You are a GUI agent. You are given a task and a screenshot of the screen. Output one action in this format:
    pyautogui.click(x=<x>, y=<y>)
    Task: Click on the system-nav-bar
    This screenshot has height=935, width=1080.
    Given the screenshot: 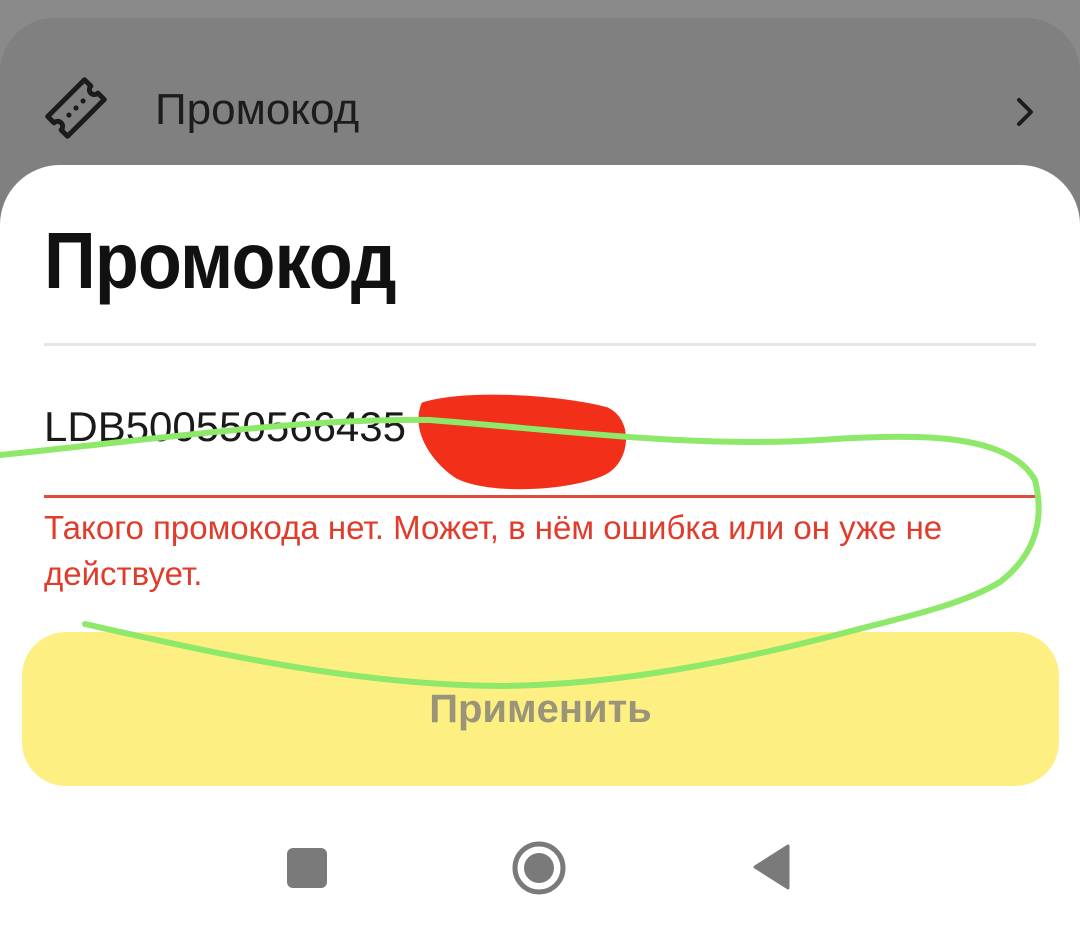 What is the action you would take?
    pyautogui.click(x=540, y=870)
    